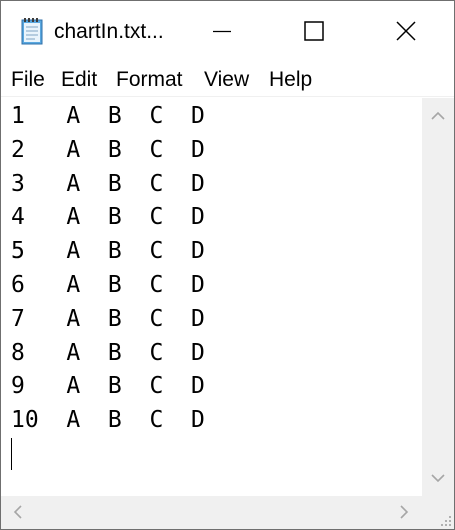  What do you see at coordinates (108, 184) in the screenshot?
I see `text-line: 3 A B C D` at bounding box center [108, 184].